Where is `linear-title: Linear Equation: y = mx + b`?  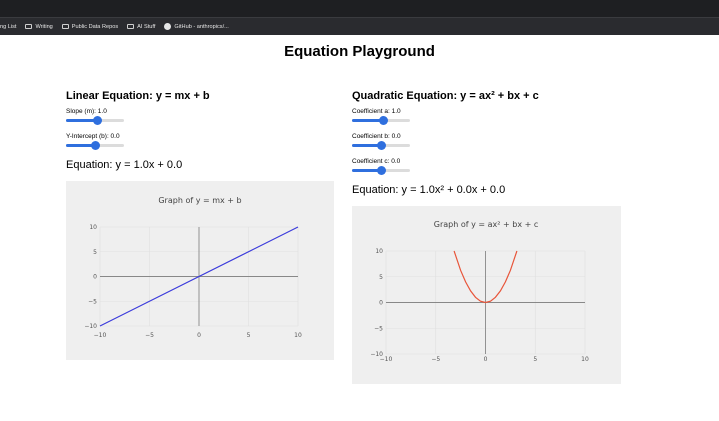
linear-title: Linear Equation: y = mx + b is located at coordinates (138, 96).